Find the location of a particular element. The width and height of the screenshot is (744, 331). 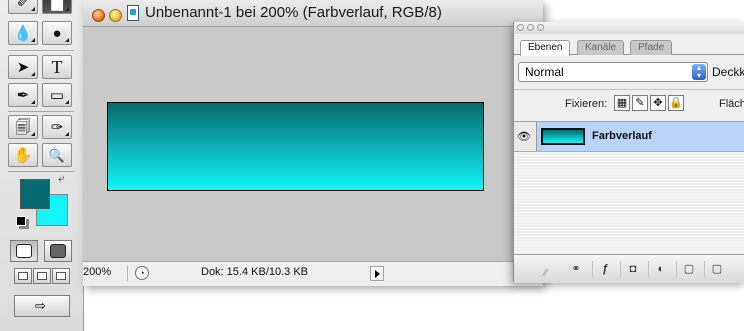

palette-footer: ⚭ ƒ ◘ ◐ ▢ ▢ is located at coordinates (629, 268).